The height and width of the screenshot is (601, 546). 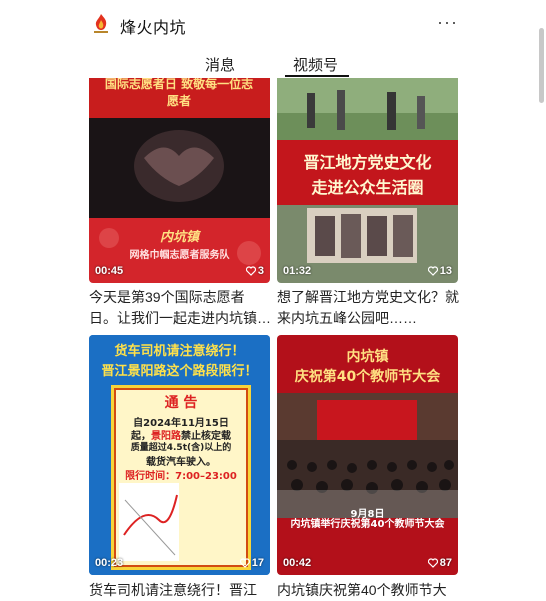 I want to click on thumbnail-headline-2: 晋江景阳路这个路段限行！, so click(x=179, y=371).